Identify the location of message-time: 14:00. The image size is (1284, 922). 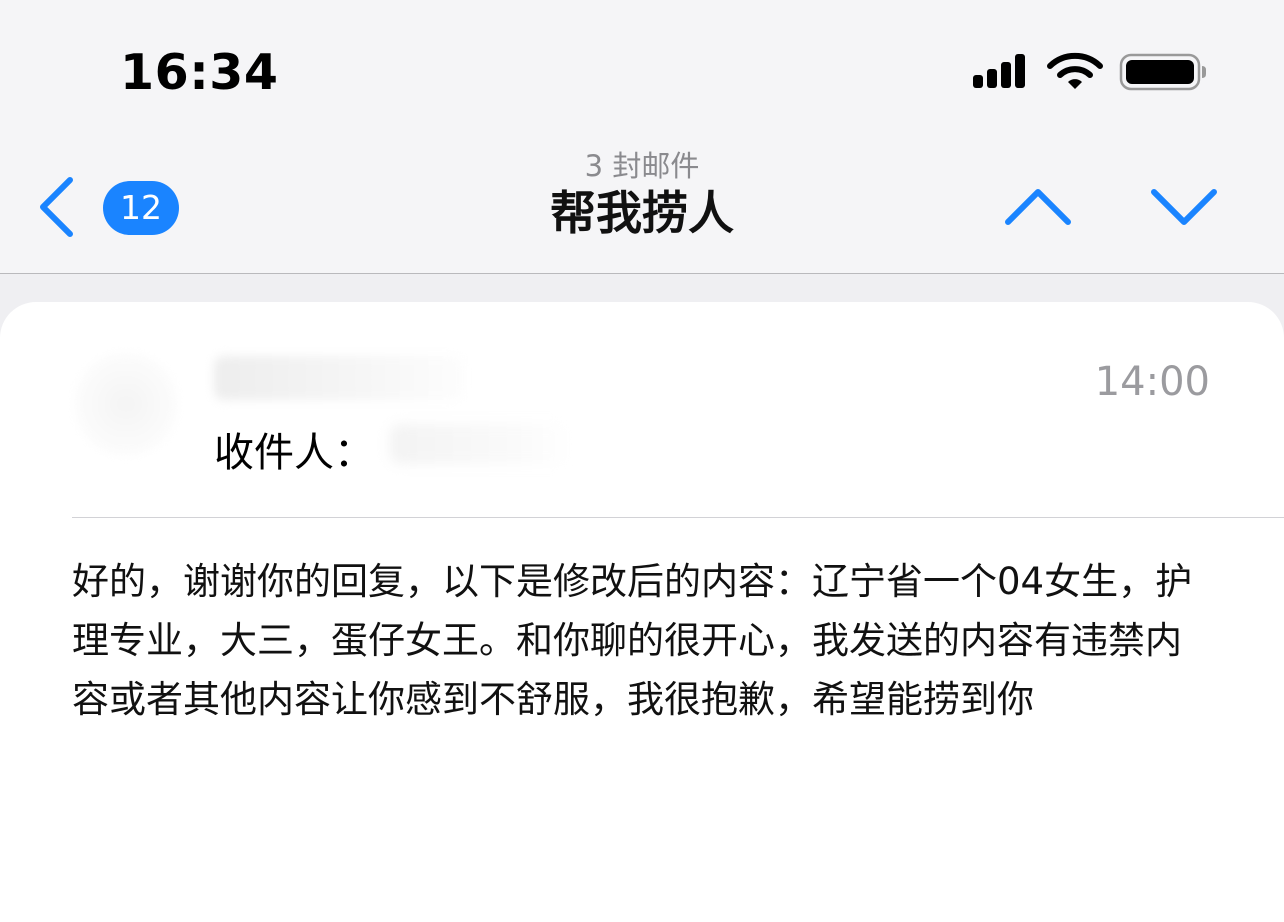
(1152, 382).